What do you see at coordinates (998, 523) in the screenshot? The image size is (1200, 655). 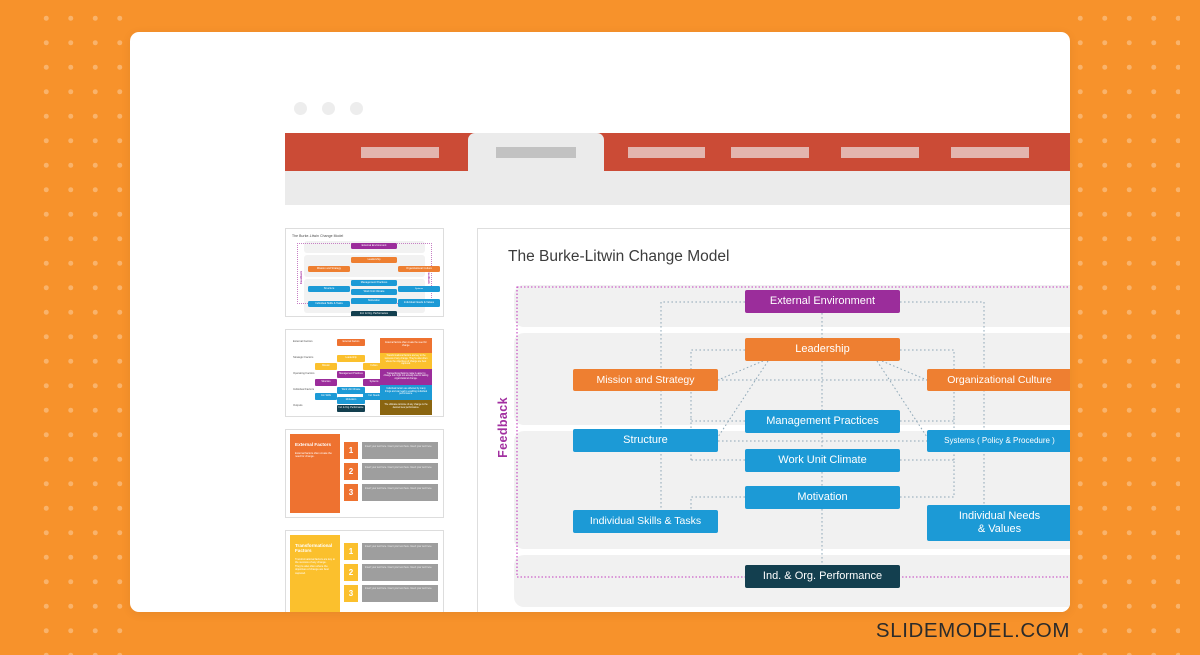 I see `node-individual-needs-values: Individual Needs & Values` at bounding box center [998, 523].